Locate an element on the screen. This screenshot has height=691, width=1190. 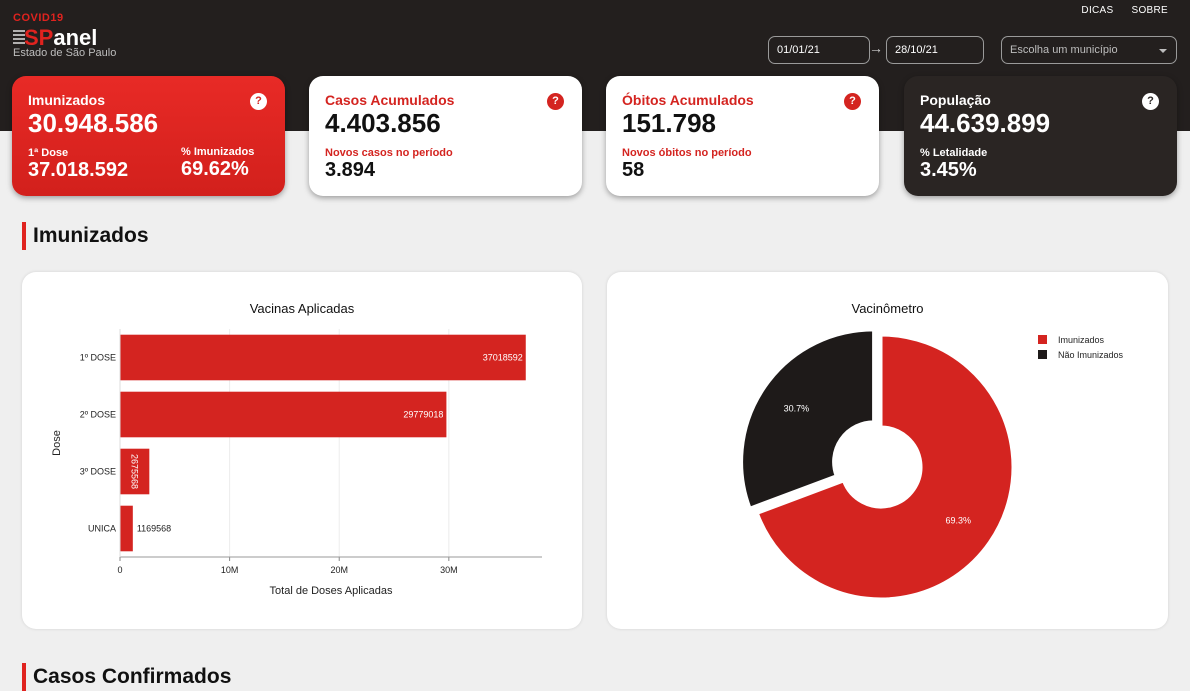
brand: COVID19 SPanel Estado de São Paulo is located at coordinates (64, 35).